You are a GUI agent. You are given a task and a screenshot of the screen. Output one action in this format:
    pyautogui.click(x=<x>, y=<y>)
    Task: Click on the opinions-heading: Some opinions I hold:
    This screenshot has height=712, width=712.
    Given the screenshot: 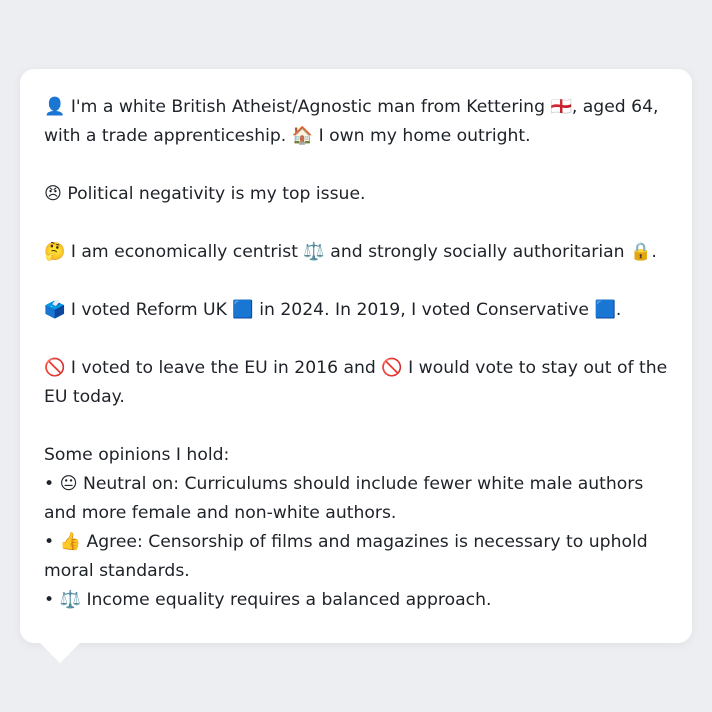 What is the action you would take?
    pyautogui.click(x=137, y=455)
    